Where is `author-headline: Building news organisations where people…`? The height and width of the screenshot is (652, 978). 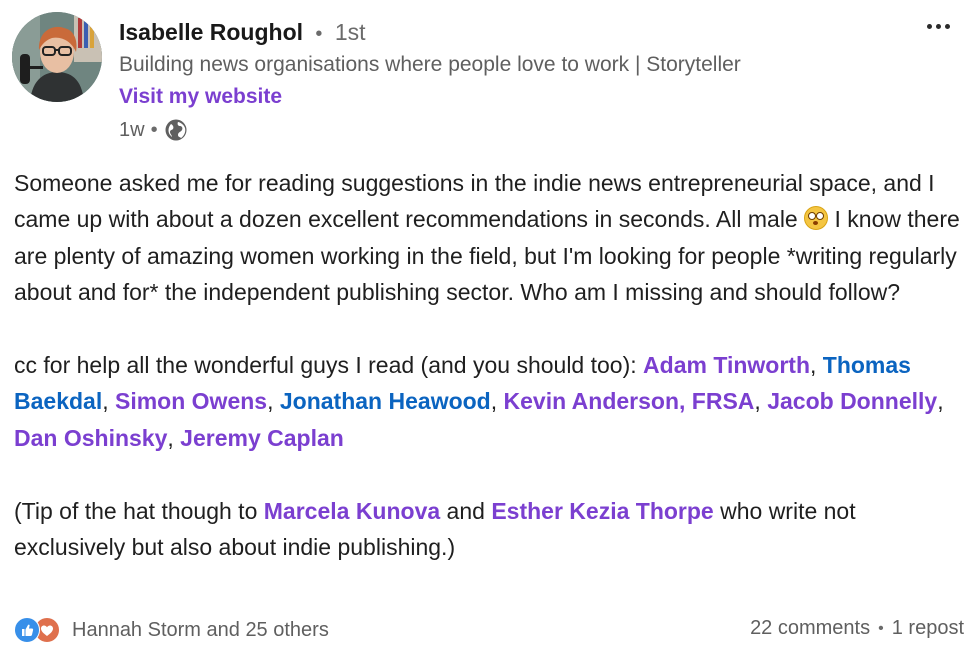 author-headline: Building news organisations where people… is located at coordinates (430, 64).